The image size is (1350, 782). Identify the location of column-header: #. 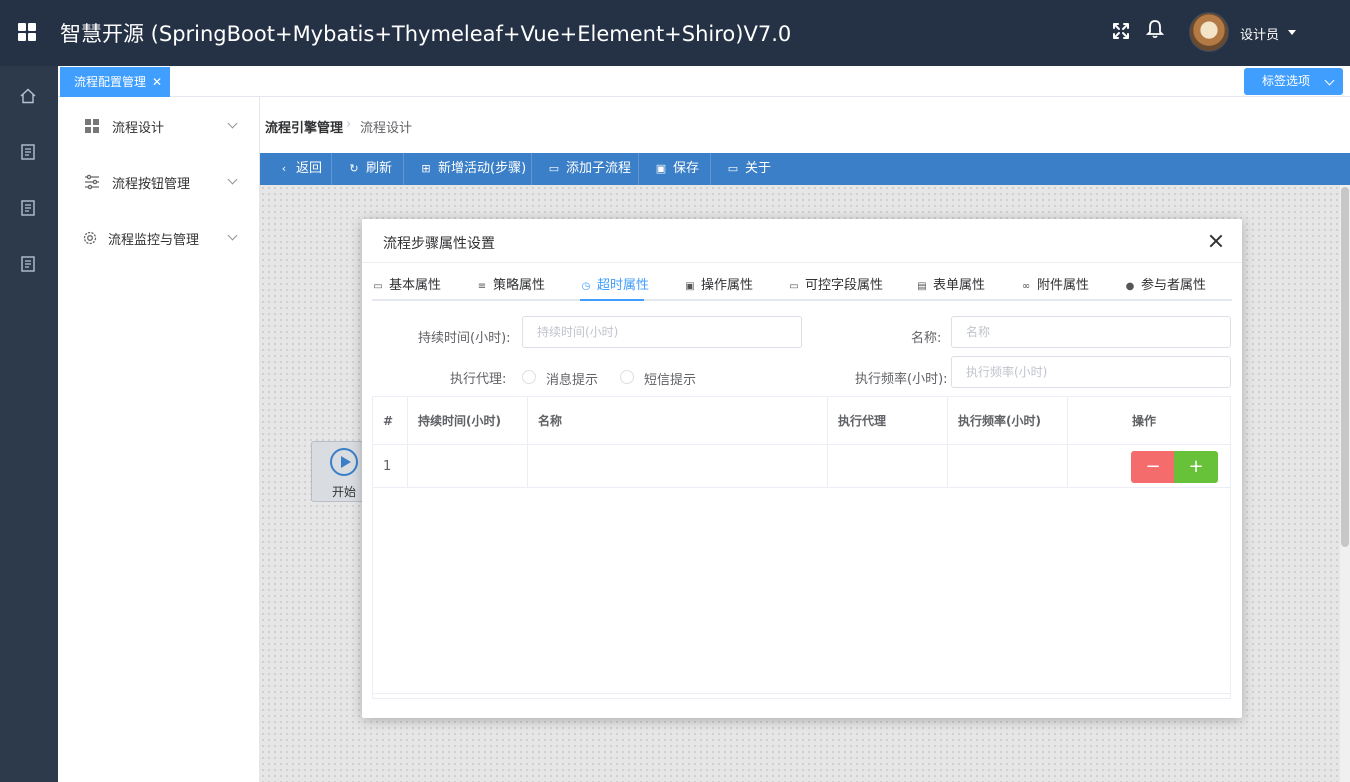
(390, 421).